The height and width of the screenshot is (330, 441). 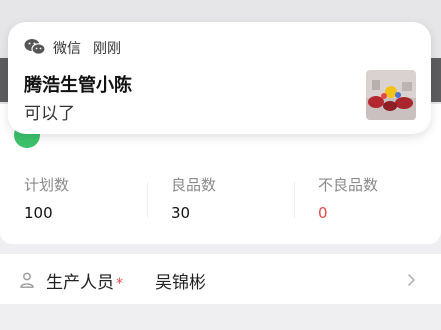 What do you see at coordinates (27, 280) in the screenshot?
I see `person-icon` at bounding box center [27, 280].